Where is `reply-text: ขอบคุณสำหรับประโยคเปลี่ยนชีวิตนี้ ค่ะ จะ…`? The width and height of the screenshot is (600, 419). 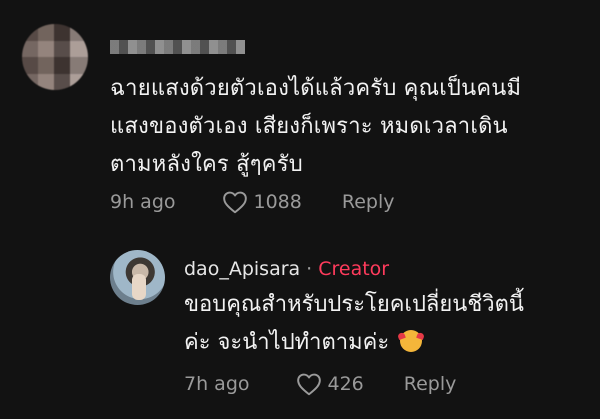
reply-text: ขอบคุณสำหรับประโยคเปลี่ยนชีวิตนี้ ค่ะ จะ… is located at coordinates (384, 324).